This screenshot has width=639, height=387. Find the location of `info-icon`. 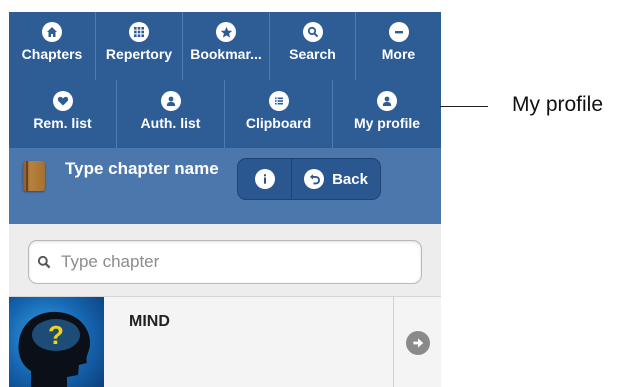

info-icon is located at coordinates (264, 179).